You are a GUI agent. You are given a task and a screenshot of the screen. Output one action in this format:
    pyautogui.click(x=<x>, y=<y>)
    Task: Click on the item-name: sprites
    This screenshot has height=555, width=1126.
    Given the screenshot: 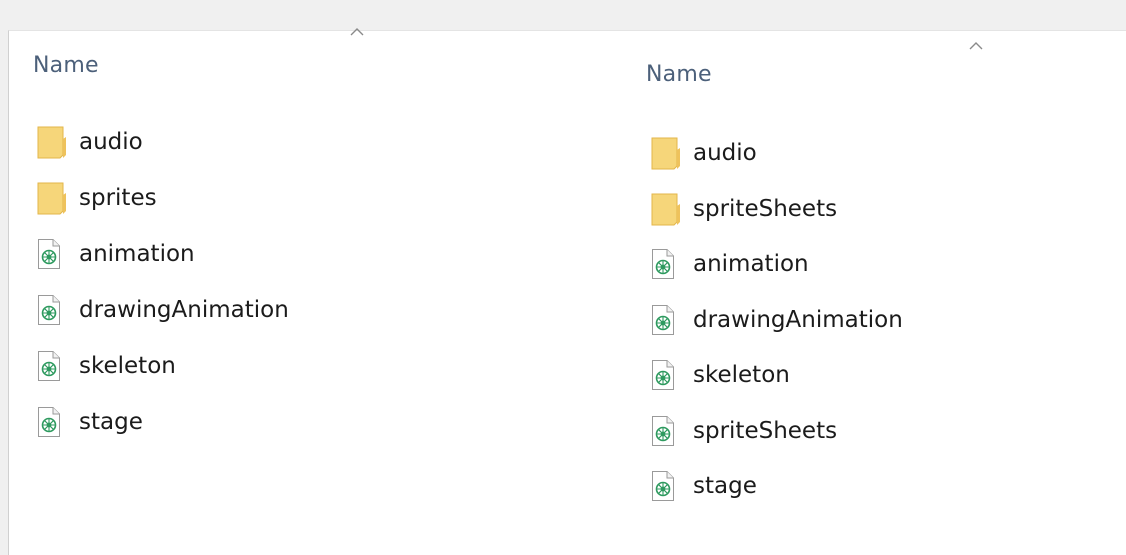 What is the action you would take?
    pyautogui.click(x=118, y=198)
    